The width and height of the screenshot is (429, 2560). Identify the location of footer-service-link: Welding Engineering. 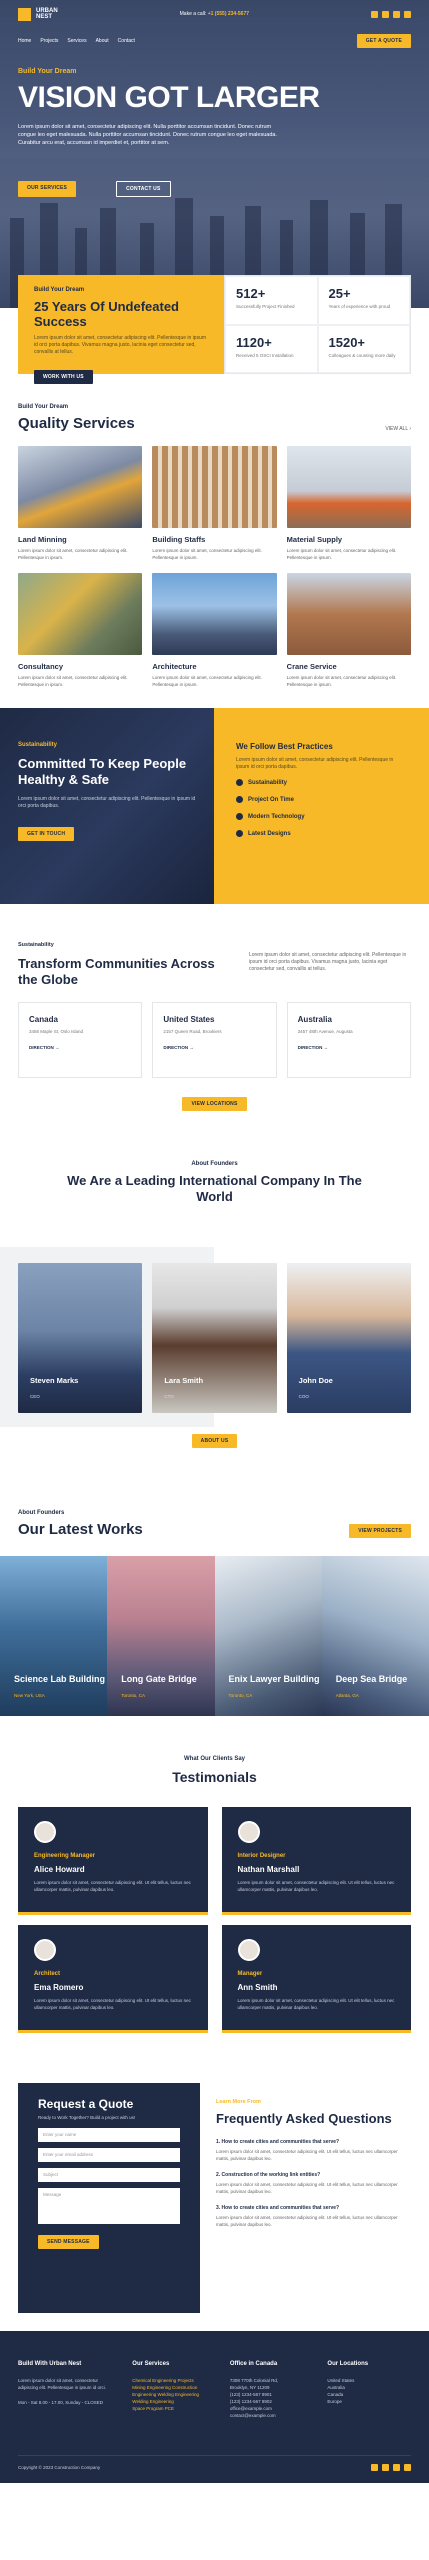
(174, 2401).